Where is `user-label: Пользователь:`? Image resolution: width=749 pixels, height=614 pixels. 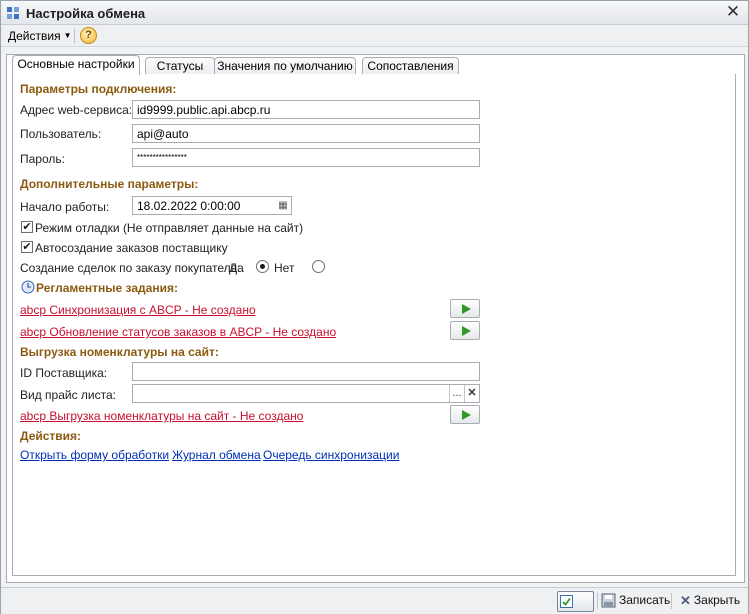
user-label: Пользователь: is located at coordinates (61, 134).